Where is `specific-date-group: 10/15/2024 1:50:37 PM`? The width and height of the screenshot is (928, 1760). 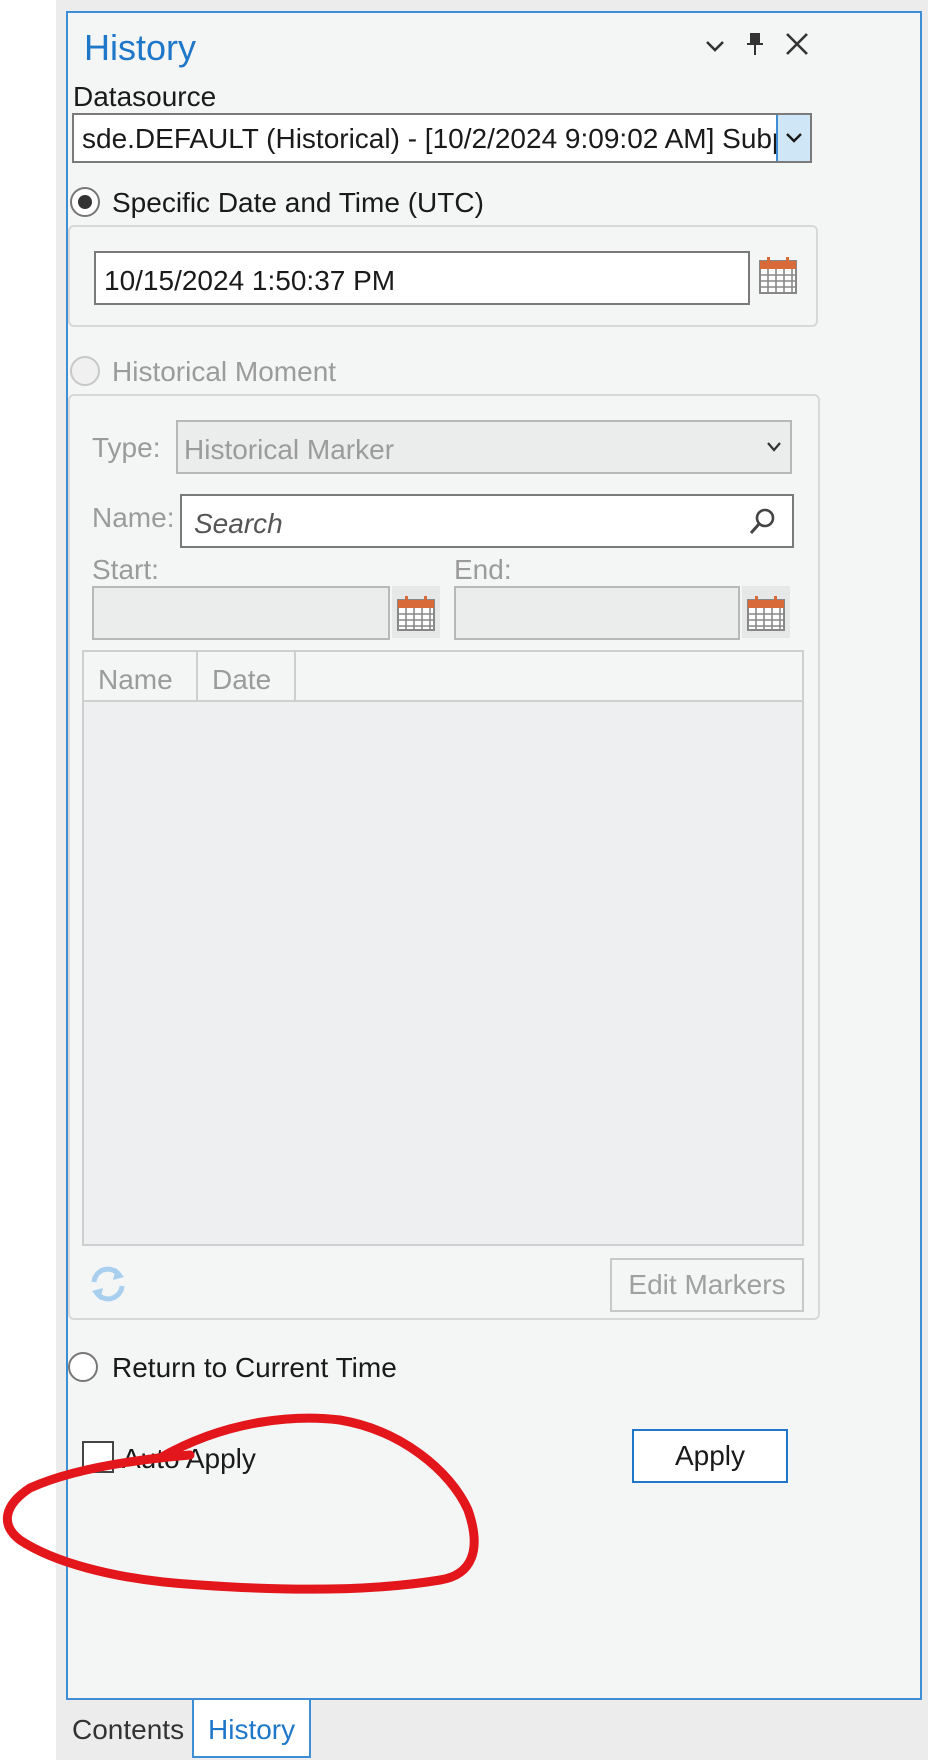
specific-date-group: 10/15/2024 1:50:37 PM is located at coordinates (443, 276).